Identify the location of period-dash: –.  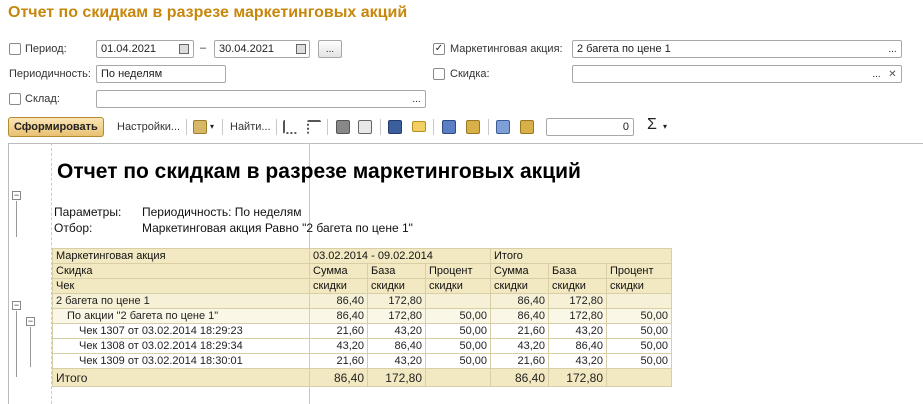
(203, 48).